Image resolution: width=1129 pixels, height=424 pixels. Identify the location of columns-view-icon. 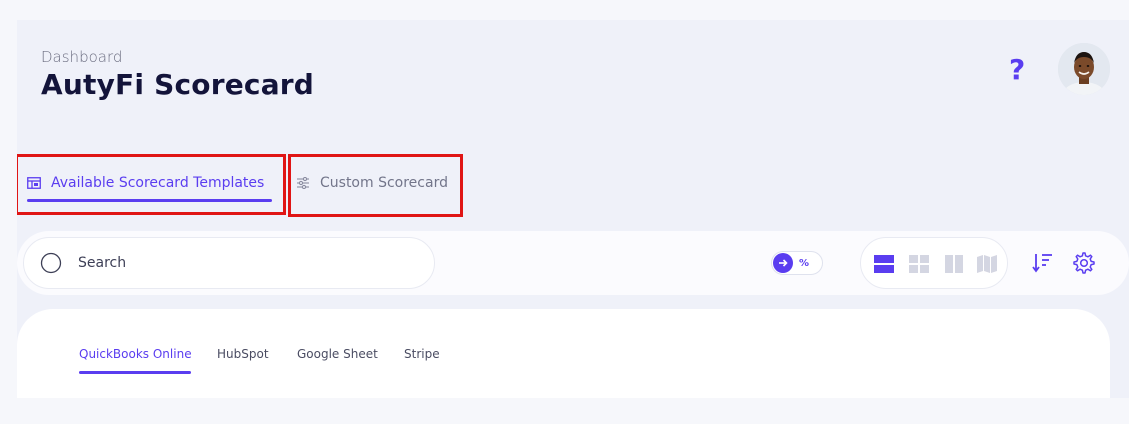
(954, 264).